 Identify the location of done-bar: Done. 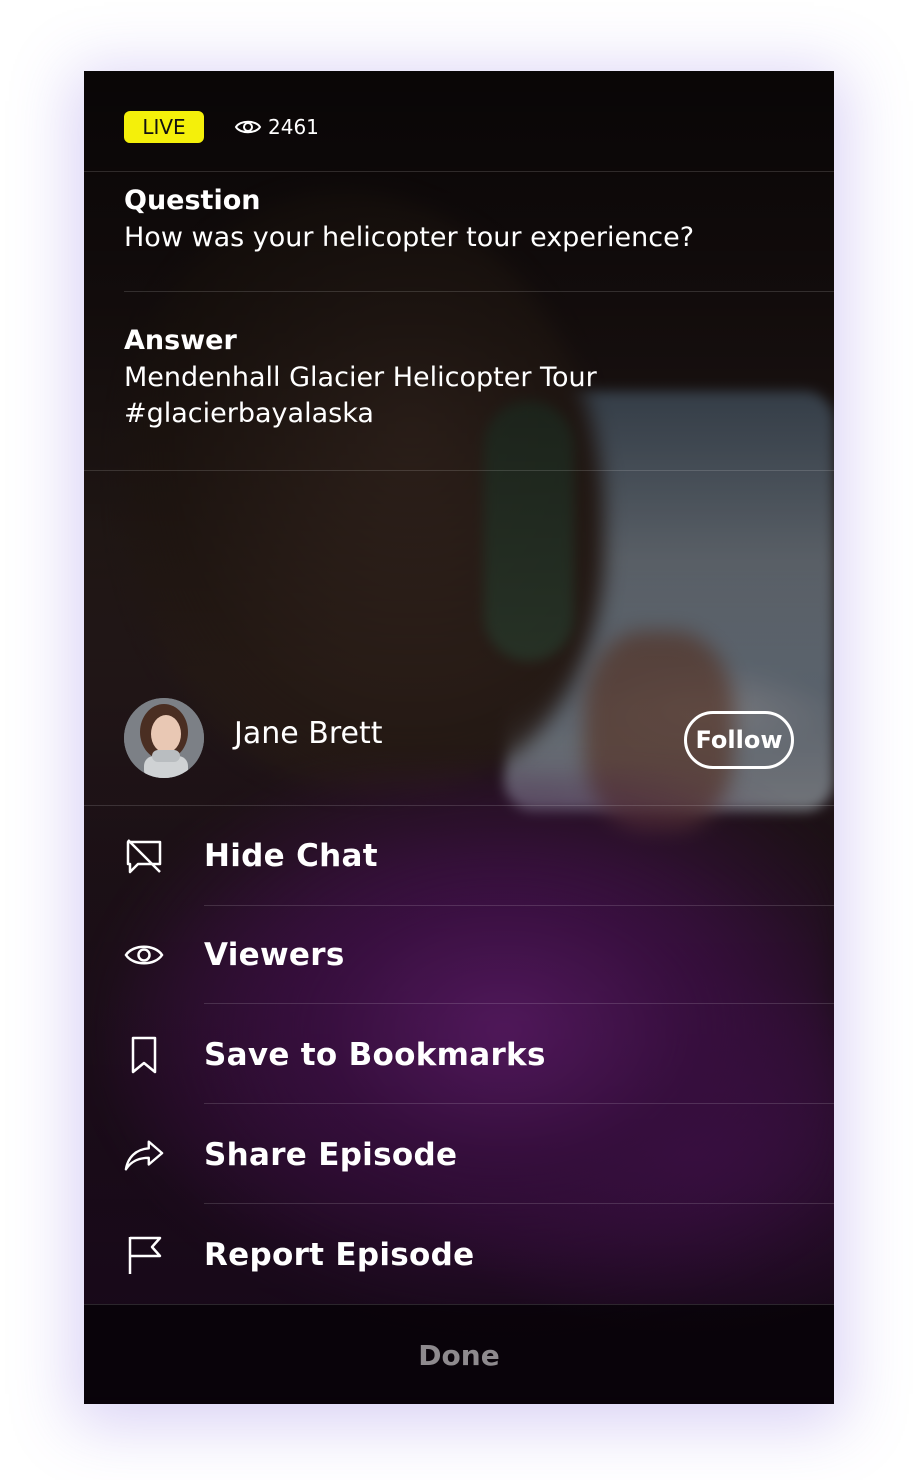
(459, 1354).